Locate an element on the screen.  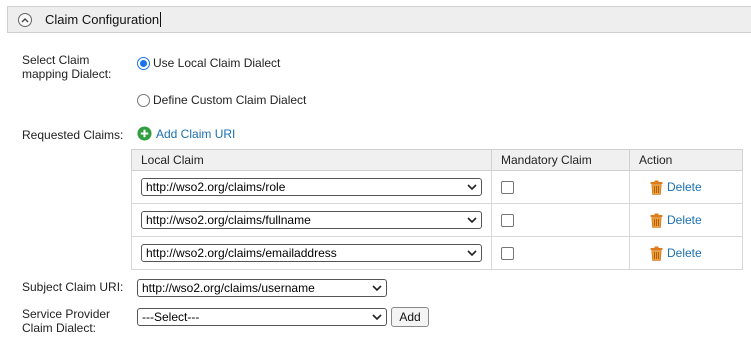
sp-claim-dialect-label: Service Provider Claim Dialect: is located at coordinates (66, 321).